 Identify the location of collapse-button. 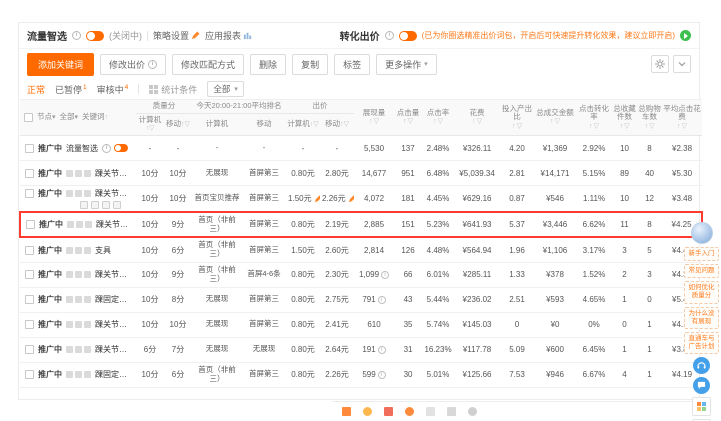
(682, 64).